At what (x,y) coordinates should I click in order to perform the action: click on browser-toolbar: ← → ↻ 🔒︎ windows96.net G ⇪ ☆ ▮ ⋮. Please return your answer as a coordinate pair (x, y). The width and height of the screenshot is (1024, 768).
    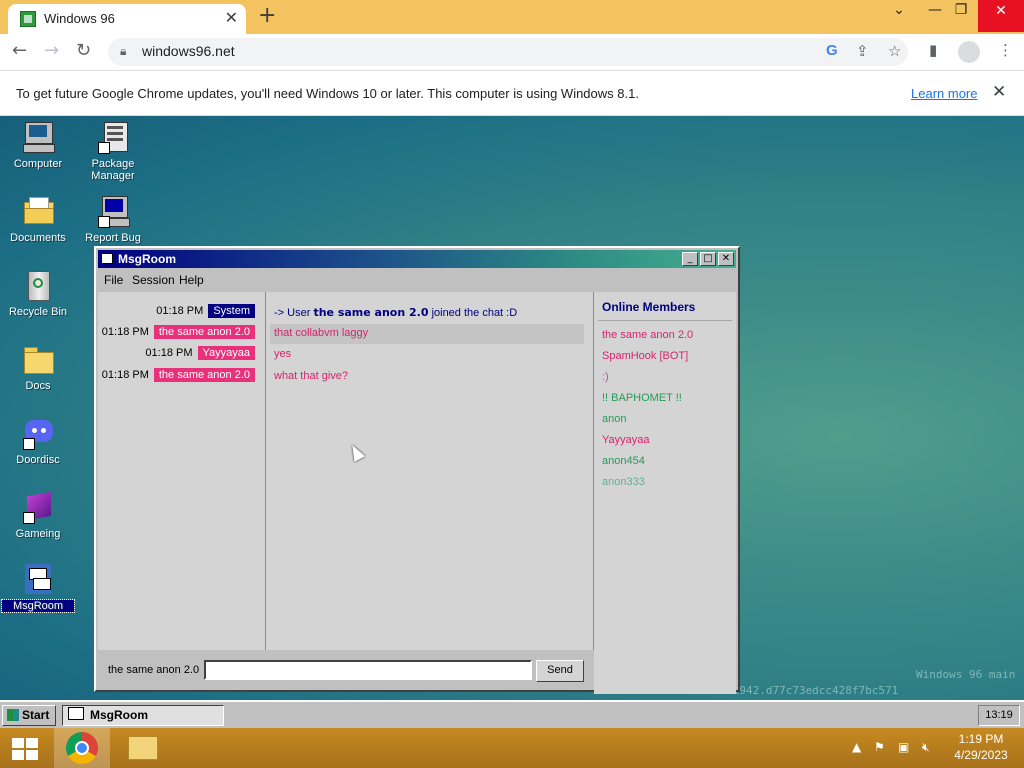
    Looking at the image, I should click on (512, 52).